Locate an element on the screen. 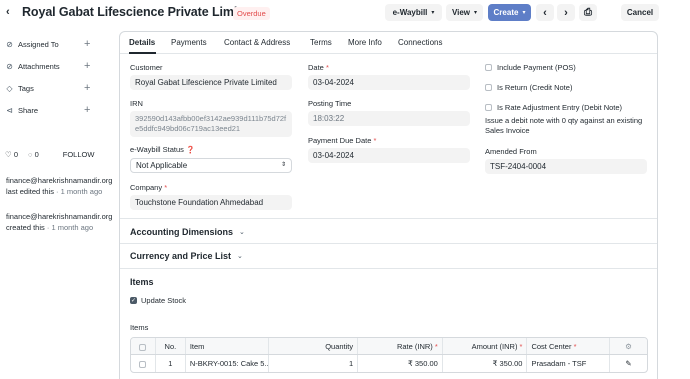  like-count: 0 is located at coordinates (15, 154).